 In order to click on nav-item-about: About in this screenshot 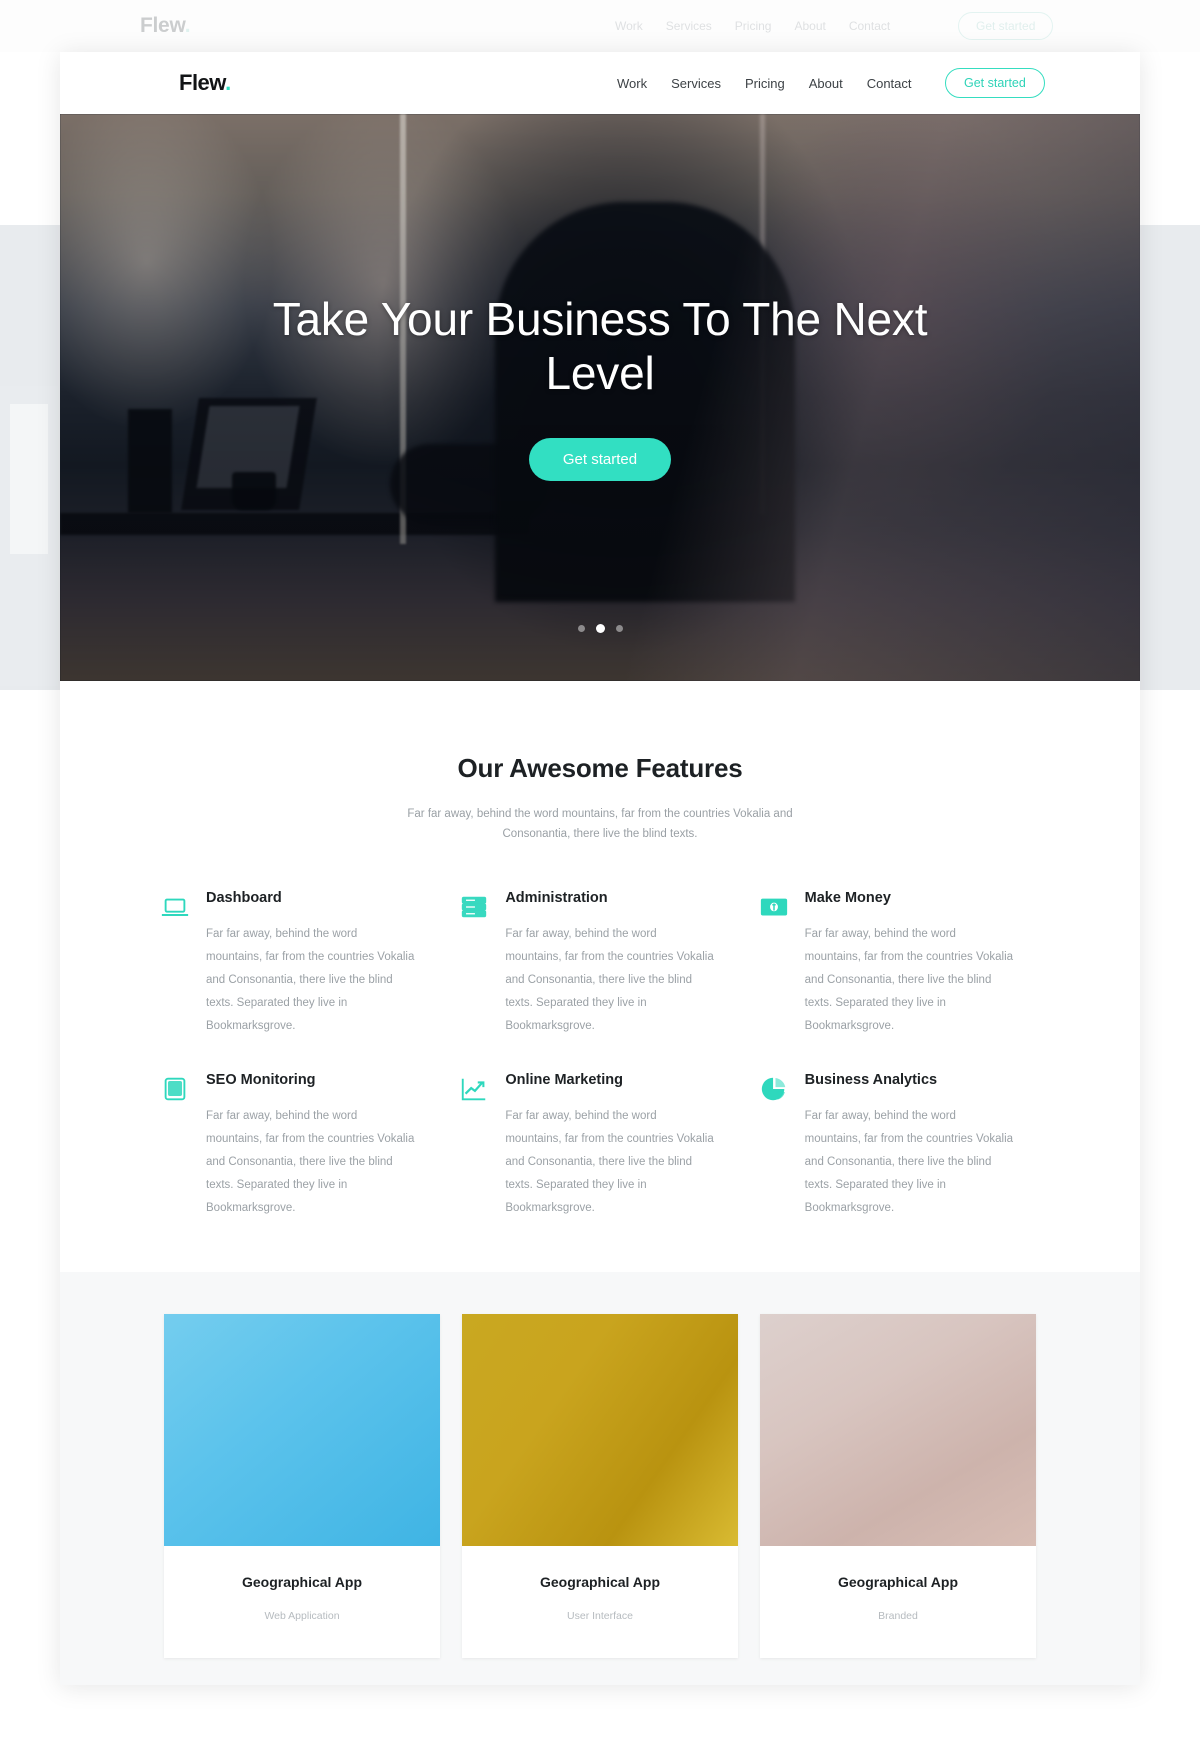, I will do `click(826, 83)`.